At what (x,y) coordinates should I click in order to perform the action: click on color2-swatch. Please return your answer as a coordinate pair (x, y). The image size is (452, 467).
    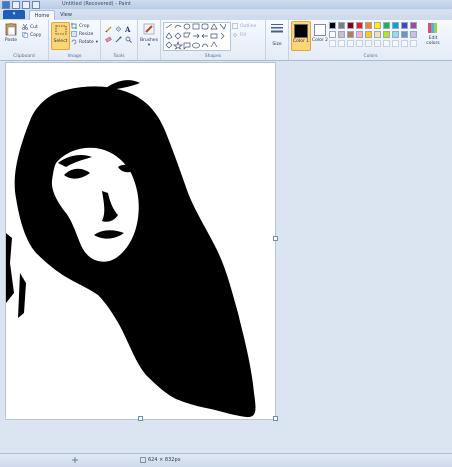
    Looking at the image, I should click on (320, 30).